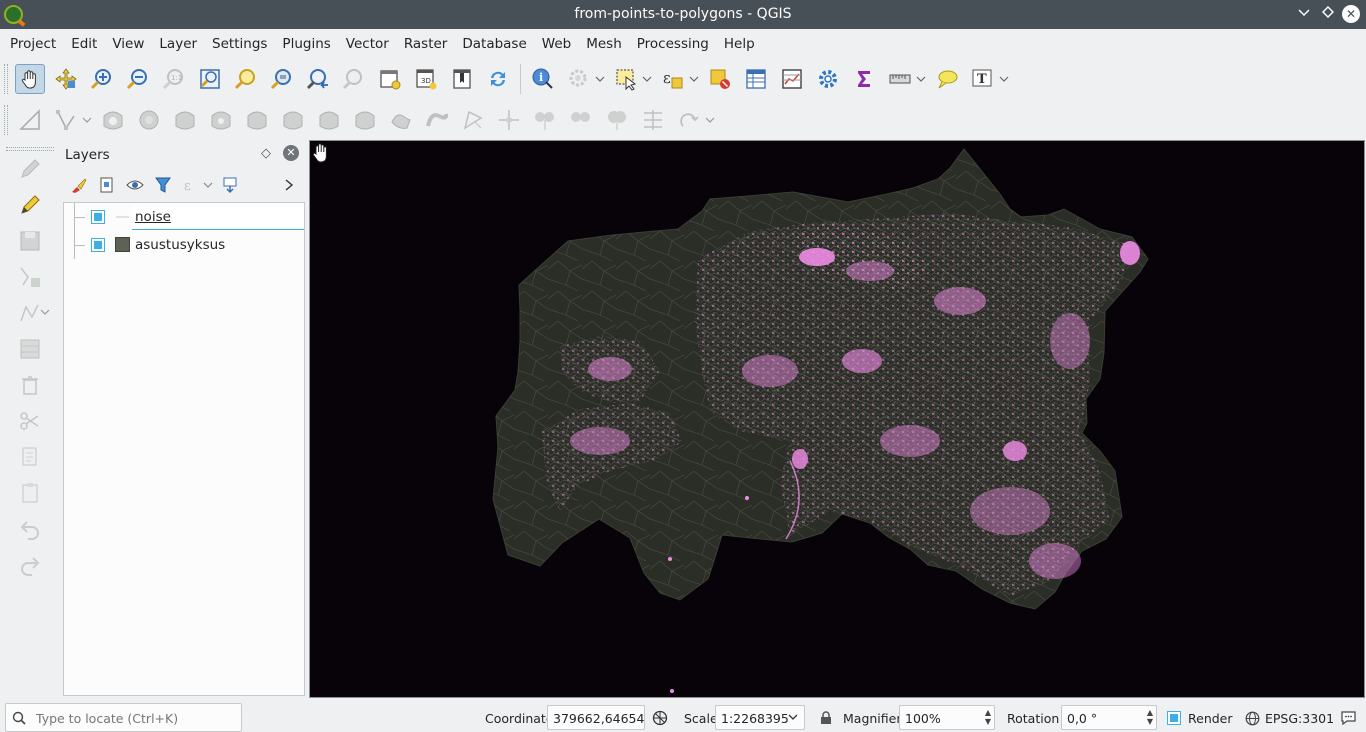 The image size is (1366, 732). Describe the element at coordinates (266, 153) in the screenshot. I see `float-panel-icon: ◇` at that location.